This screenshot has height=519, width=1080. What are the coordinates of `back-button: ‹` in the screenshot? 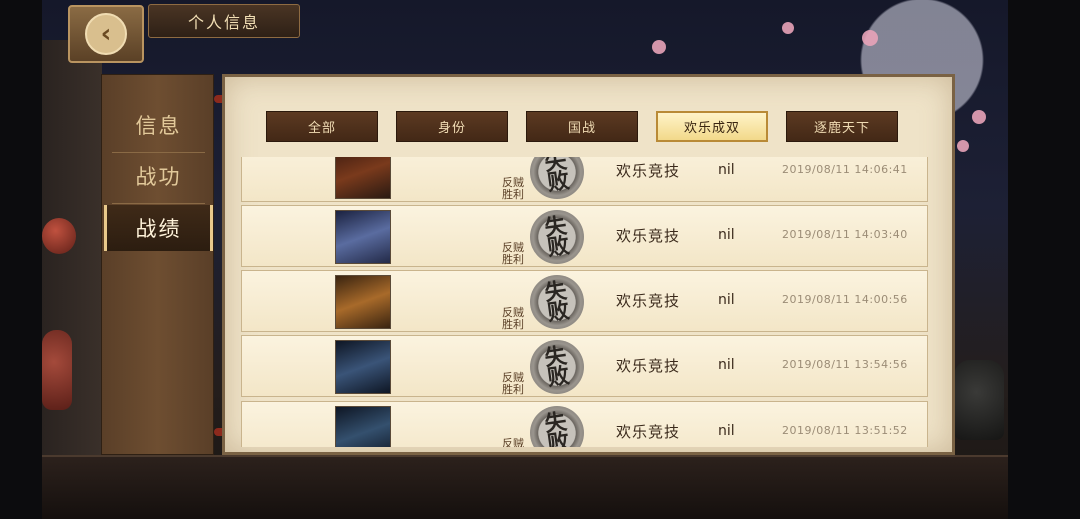 It's located at (106, 34).